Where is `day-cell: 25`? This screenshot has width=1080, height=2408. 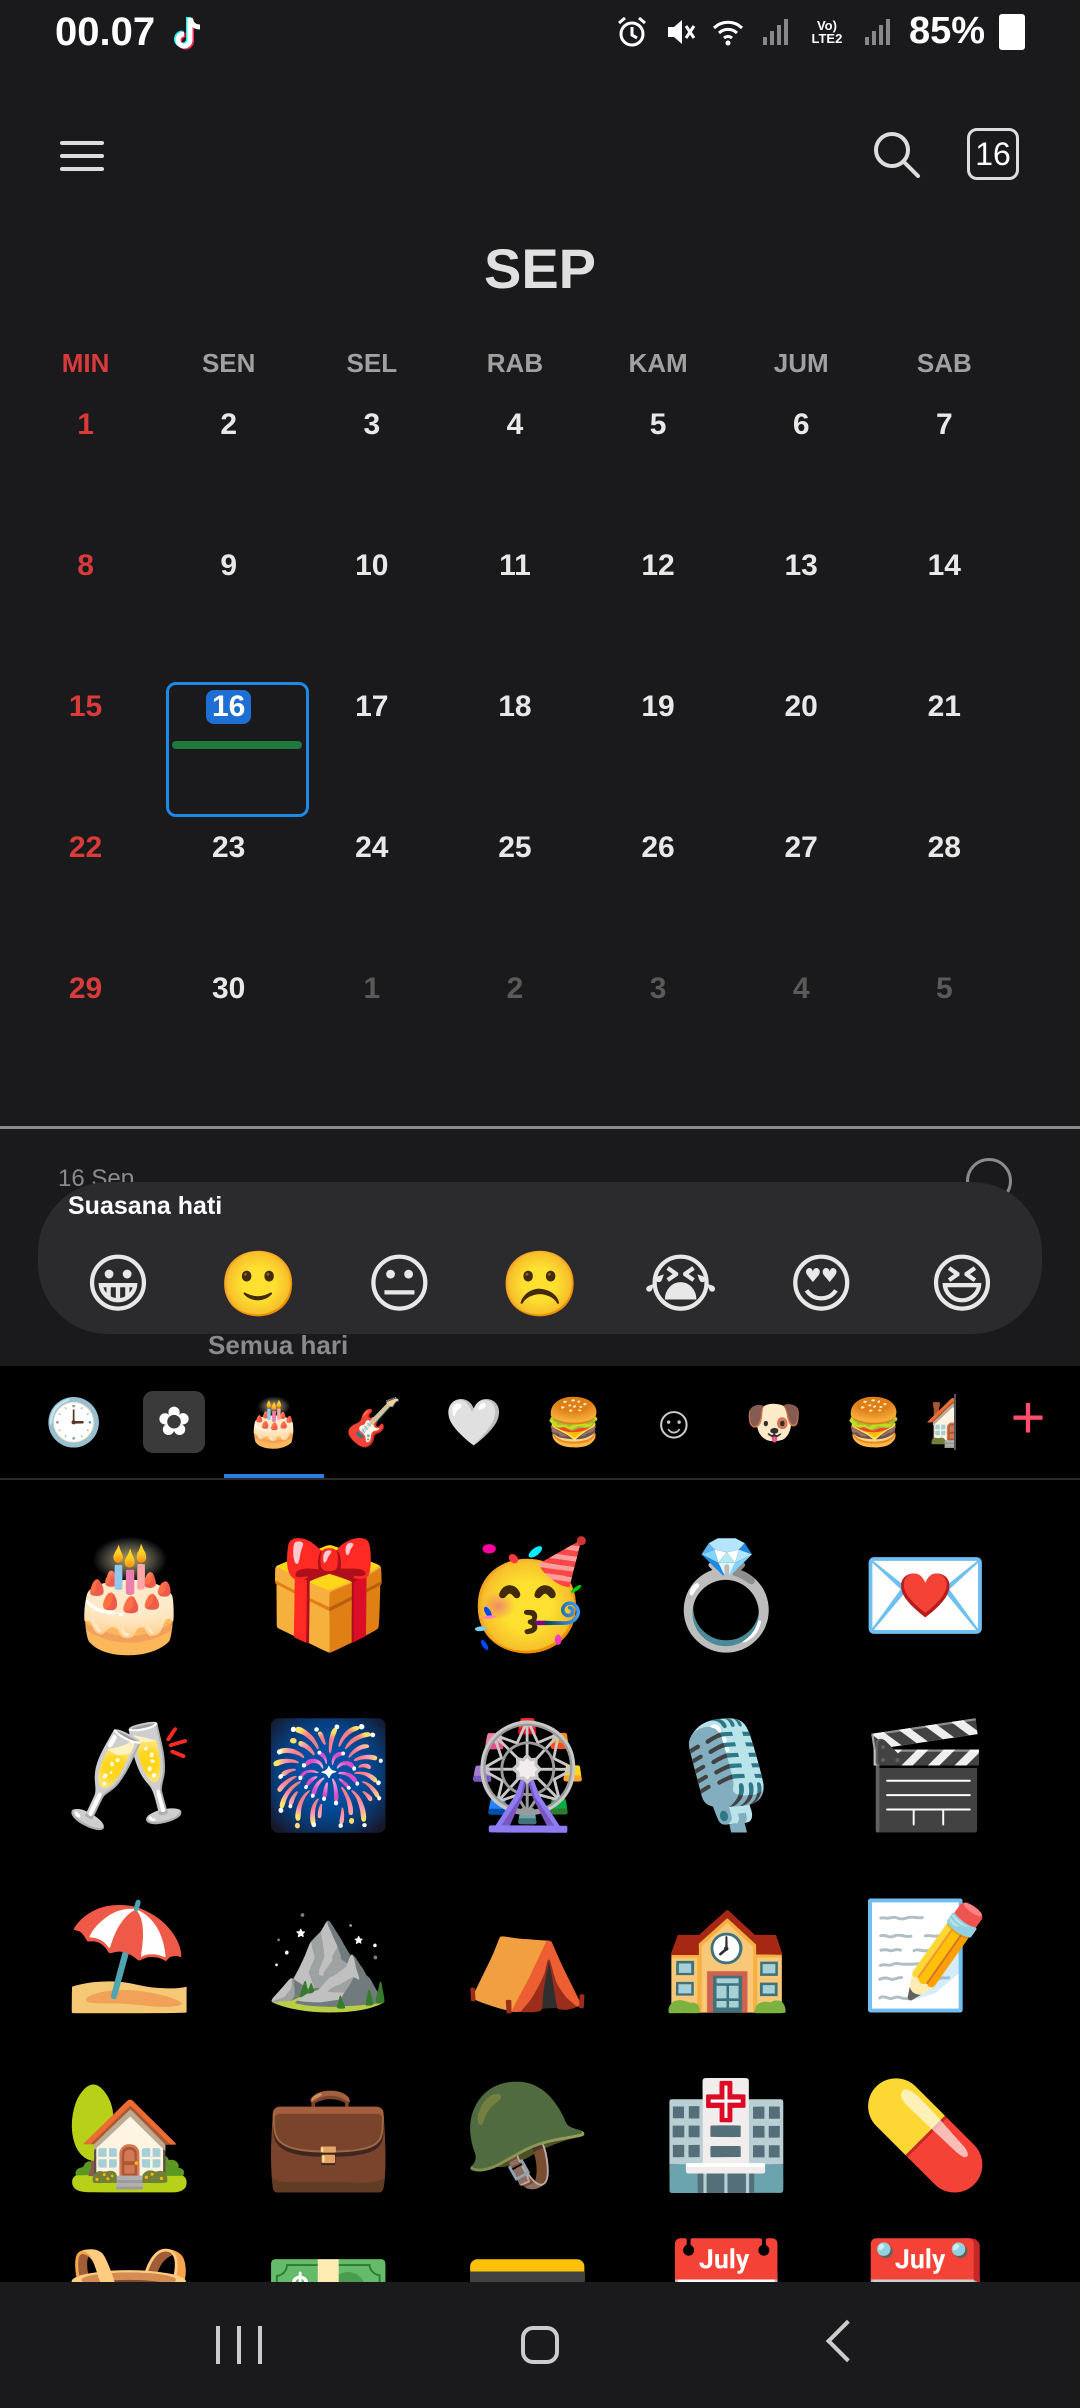
day-cell: 25 is located at coordinates (514, 883).